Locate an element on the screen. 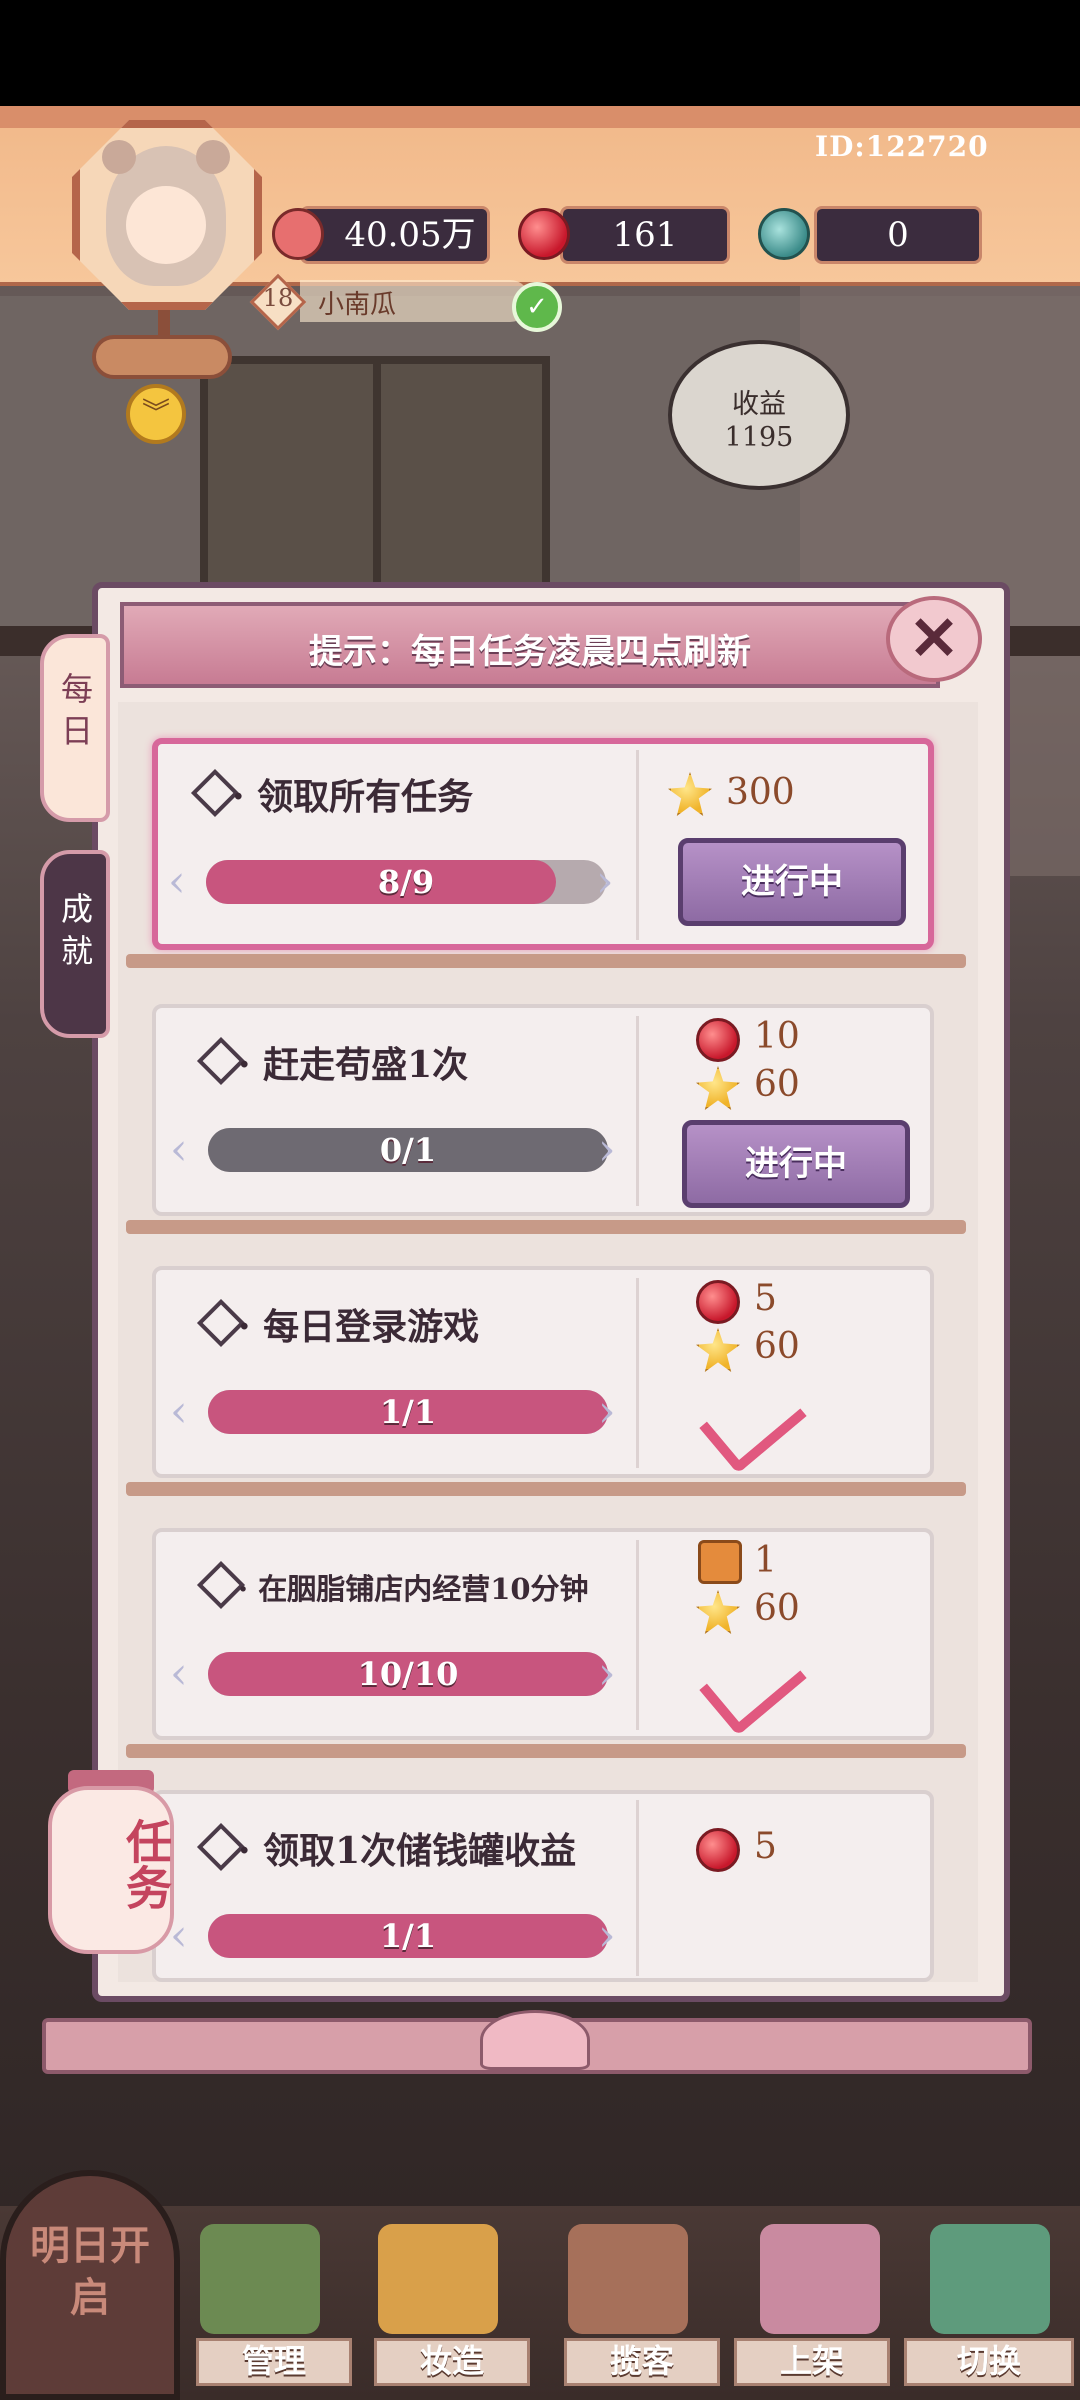 Image resolution: width=1080 pixels, height=2400 pixels. switch-icon is located at coordinates (990, 2279).